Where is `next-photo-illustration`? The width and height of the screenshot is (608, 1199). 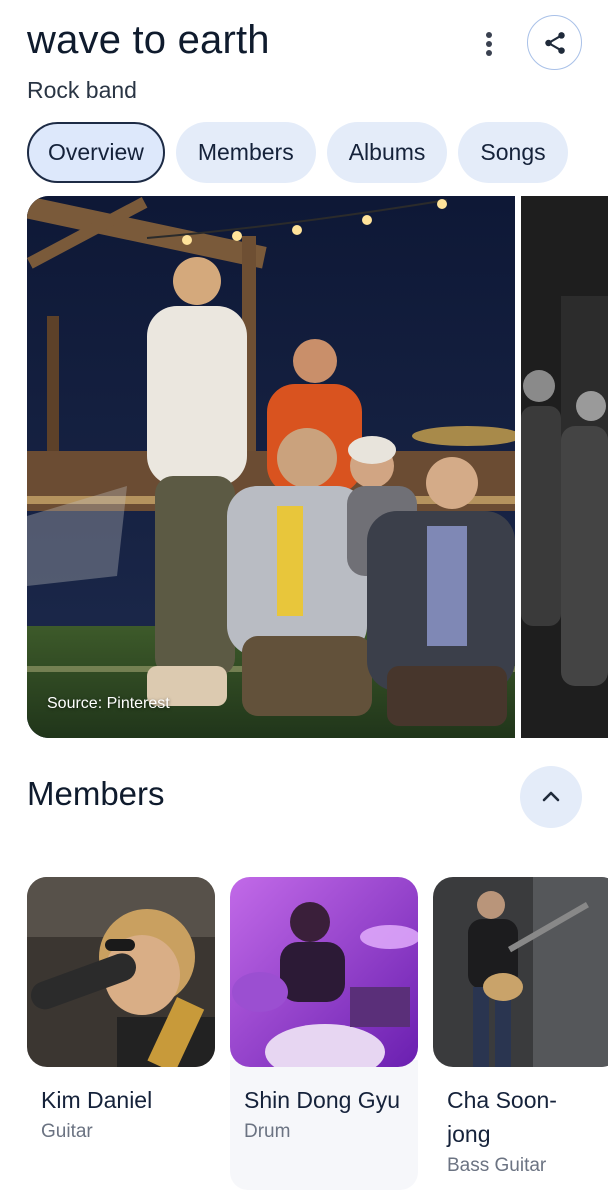 next-photo-illustration is located at coordinates (564, 467).